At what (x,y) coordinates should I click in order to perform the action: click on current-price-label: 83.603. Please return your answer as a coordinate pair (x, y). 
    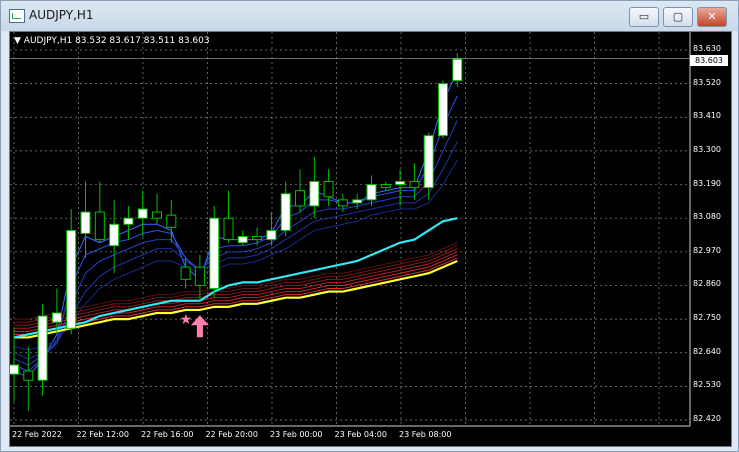
    Looking at the image, I should click on (709, 60).